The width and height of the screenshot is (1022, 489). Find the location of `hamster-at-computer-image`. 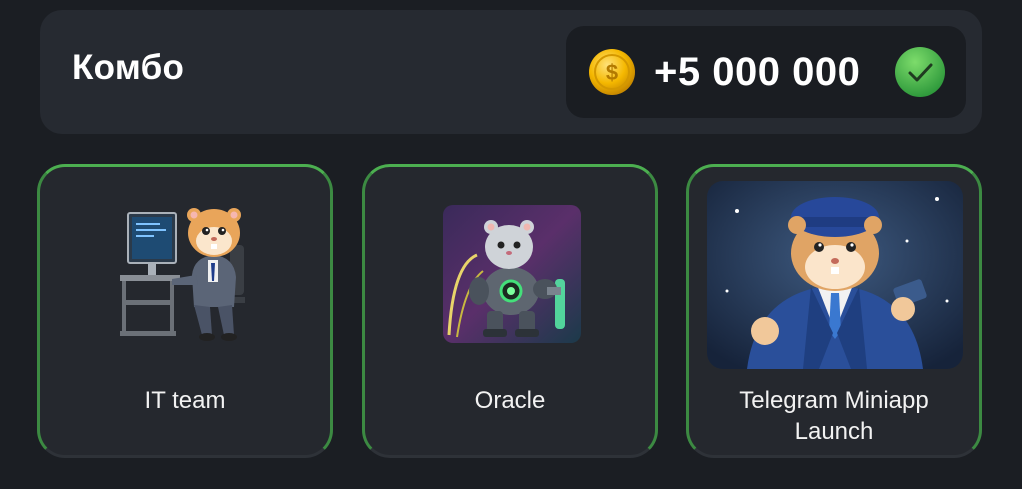

hamster-at-computer-image is located at coordinates (182, 274).